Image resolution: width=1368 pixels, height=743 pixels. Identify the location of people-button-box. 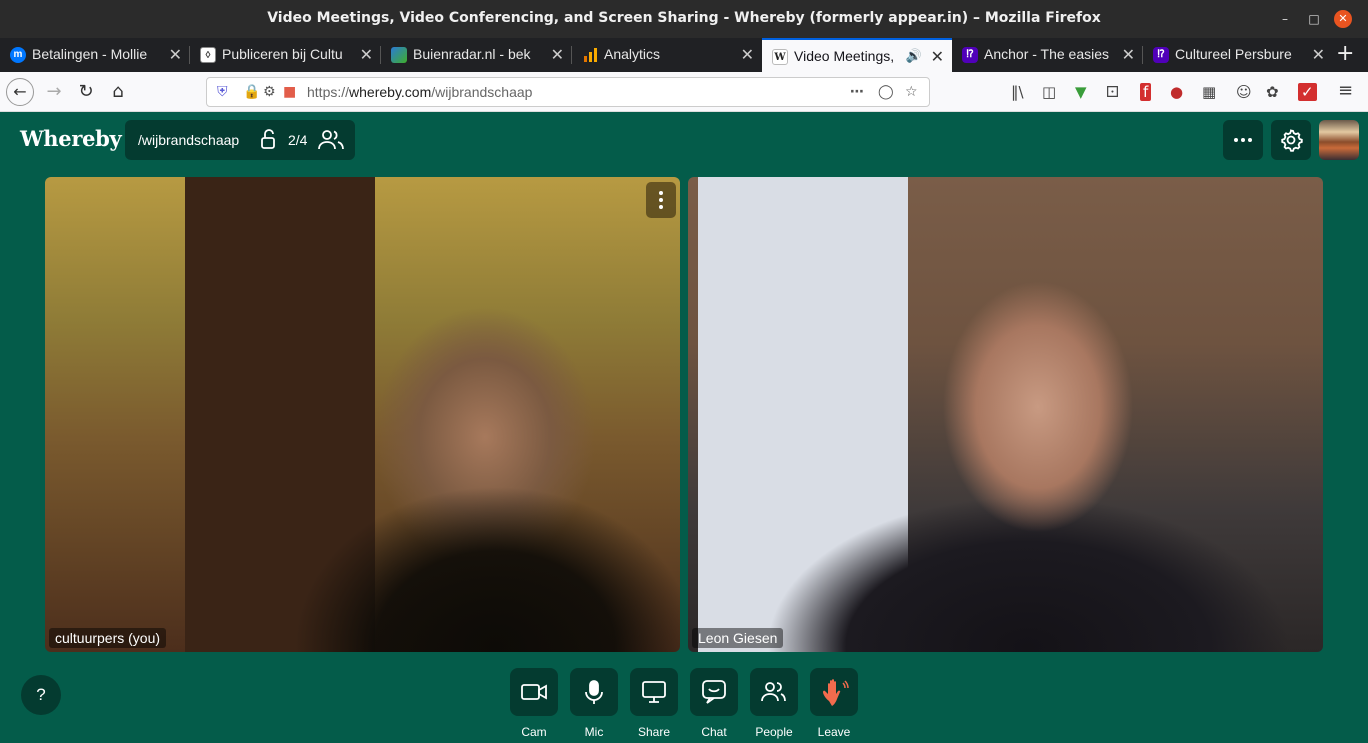
(774, 692).